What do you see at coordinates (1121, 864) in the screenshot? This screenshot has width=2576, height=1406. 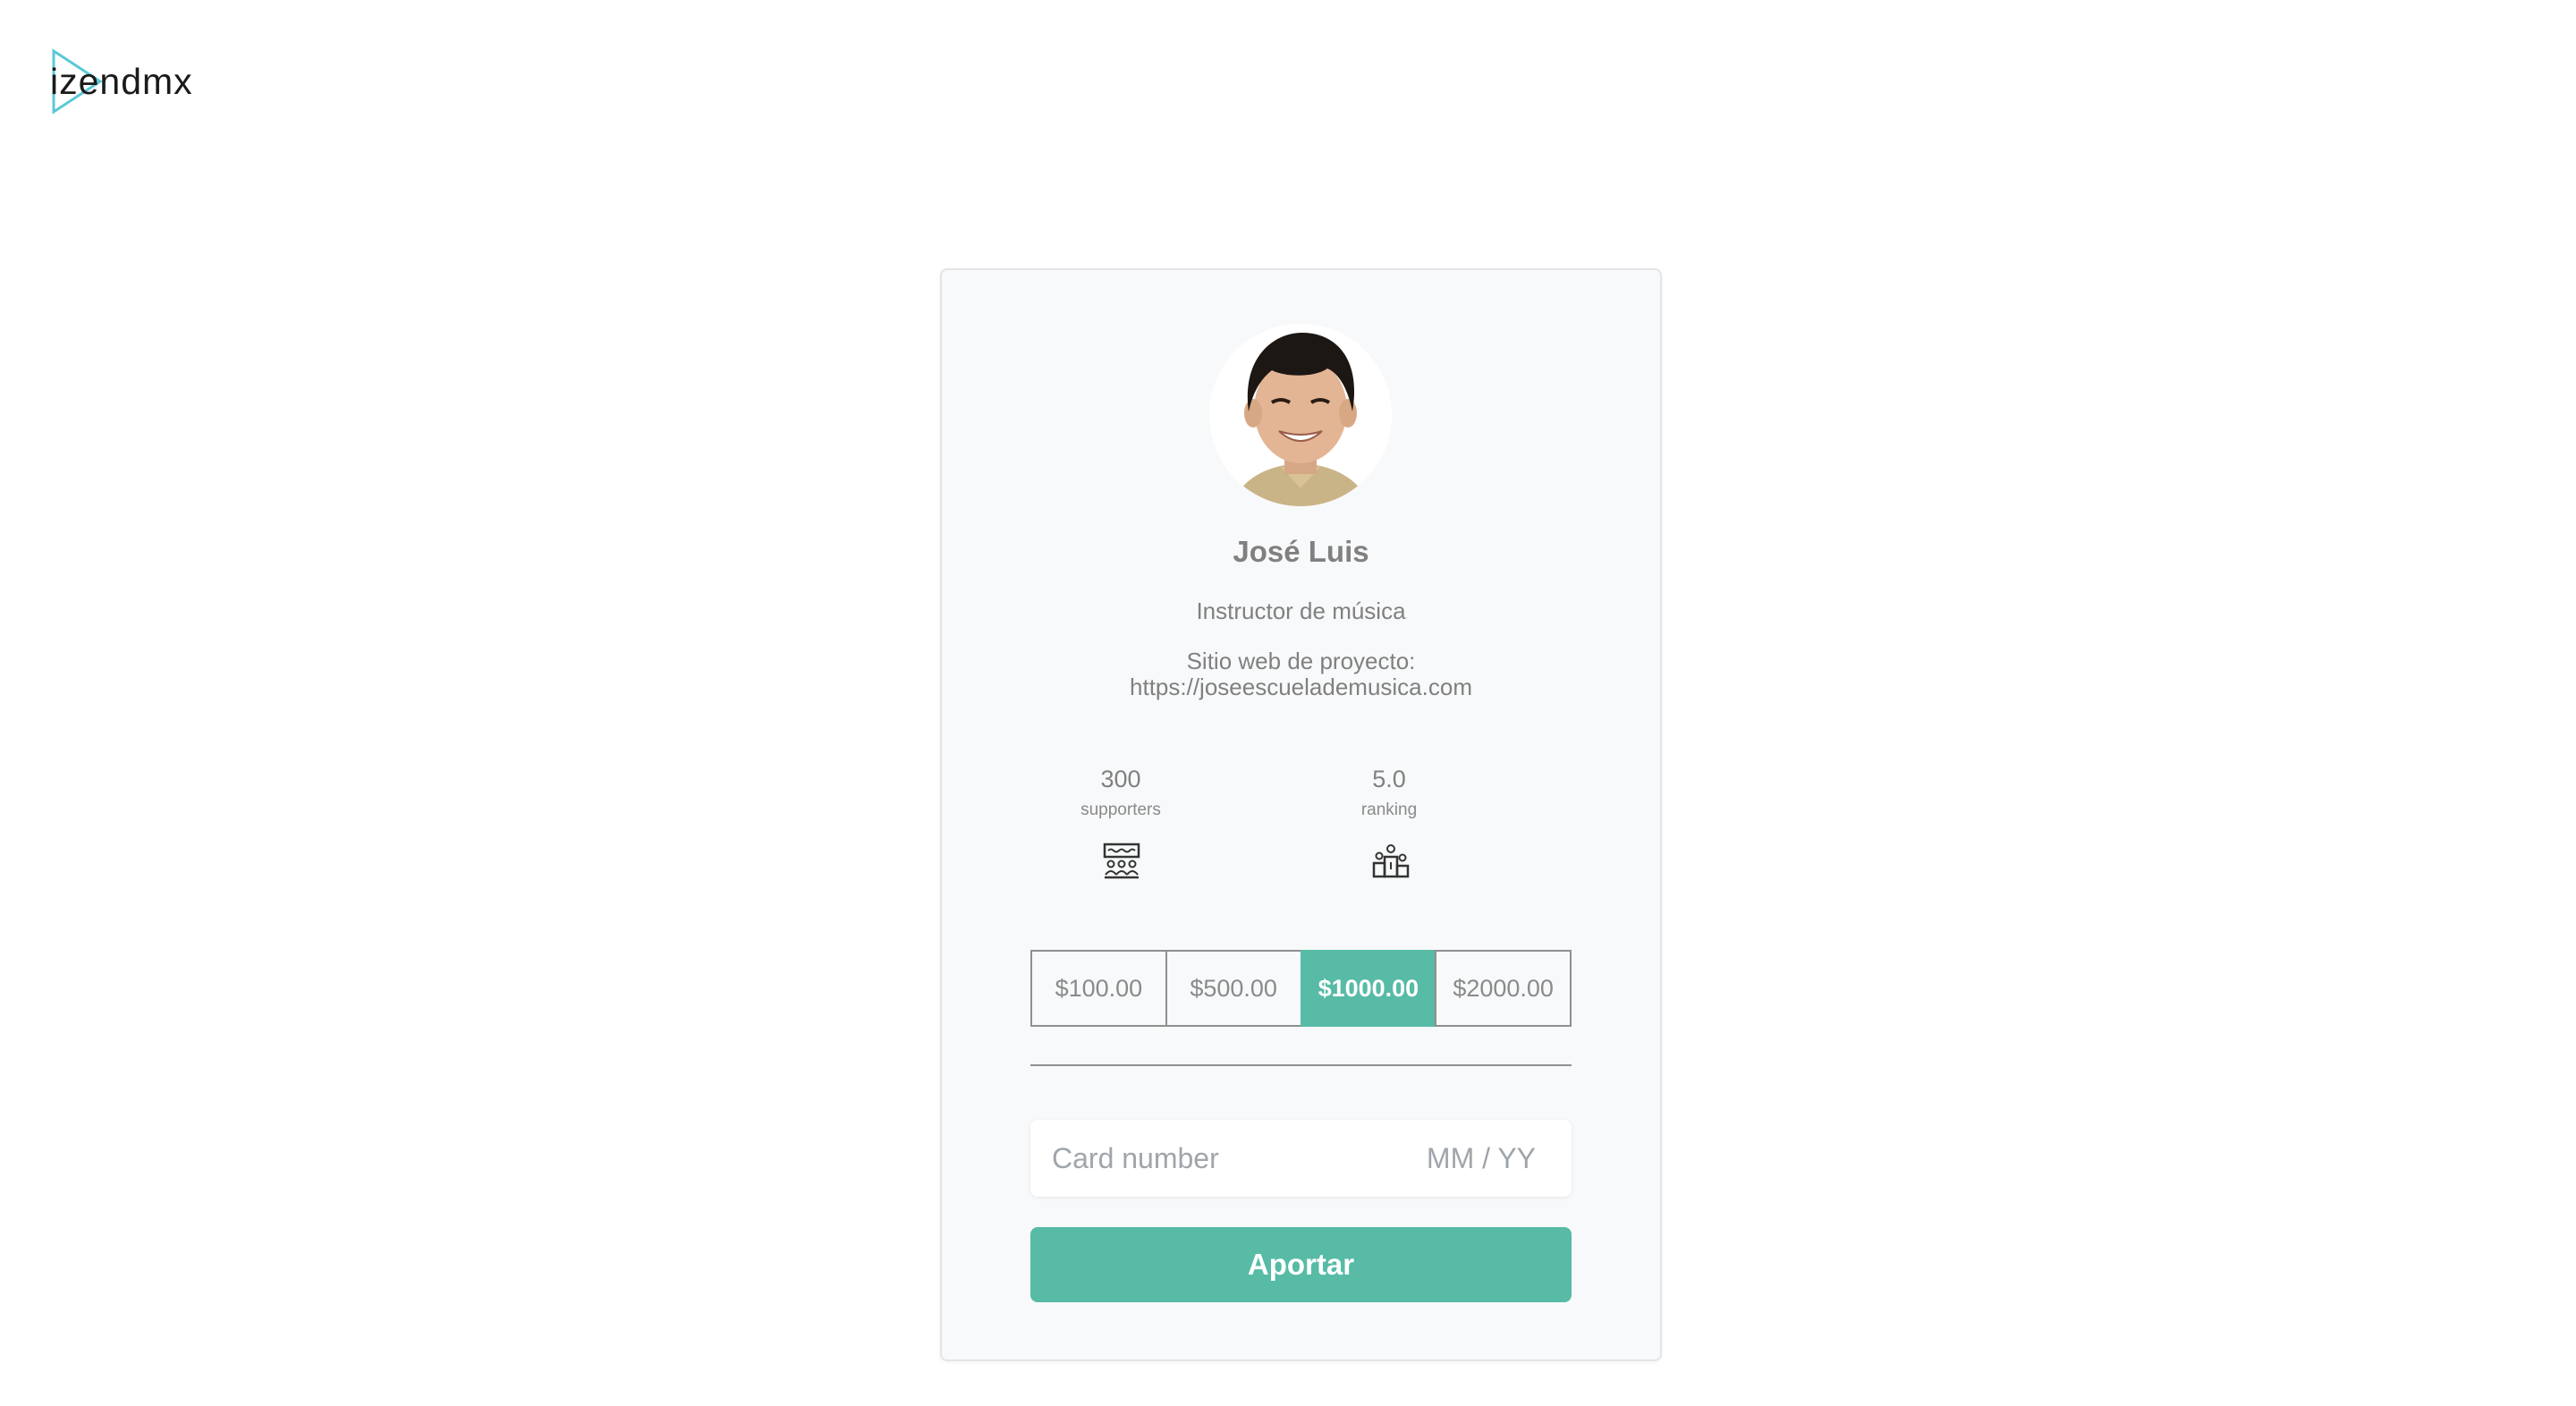 I see `supporters-icon` at bounding box center [1121, 864].